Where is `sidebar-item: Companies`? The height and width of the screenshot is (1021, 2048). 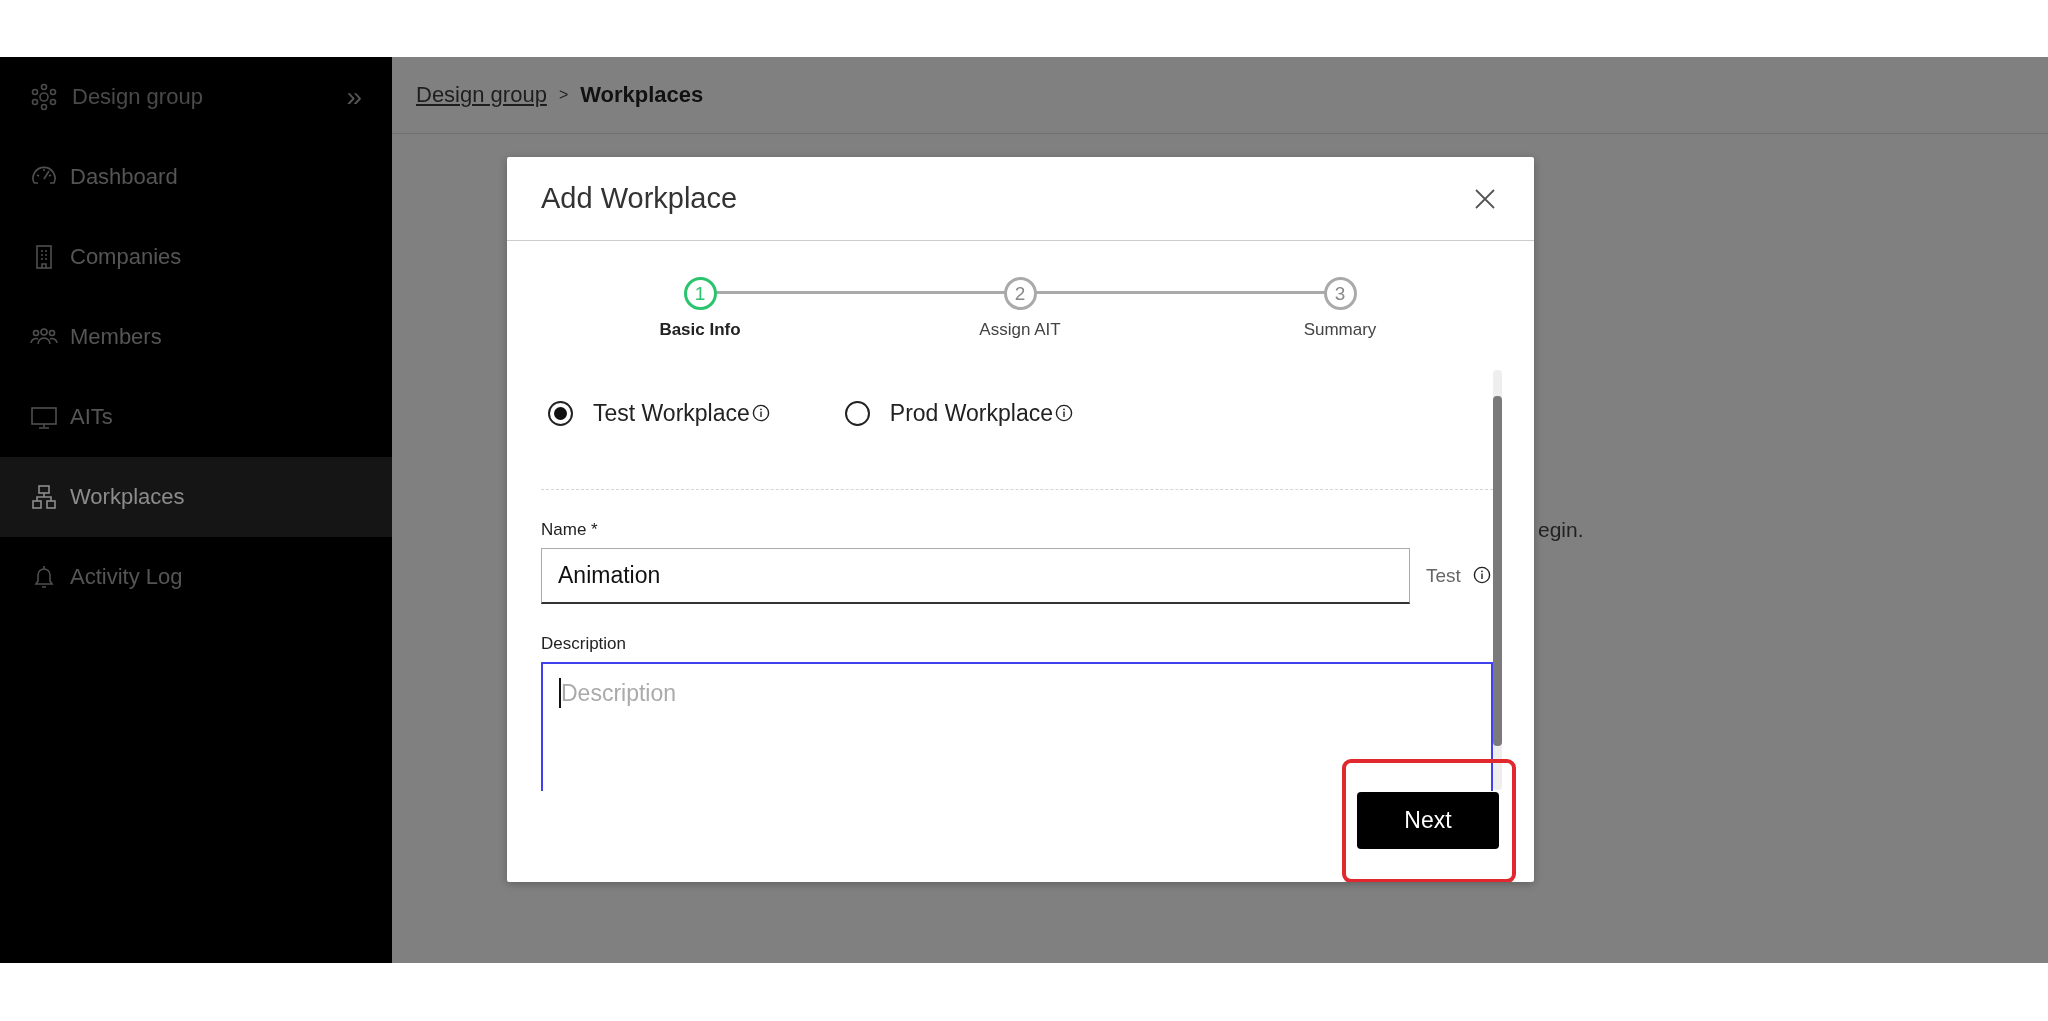
sidebar-item: Companies is located at coordinates (196, 257).